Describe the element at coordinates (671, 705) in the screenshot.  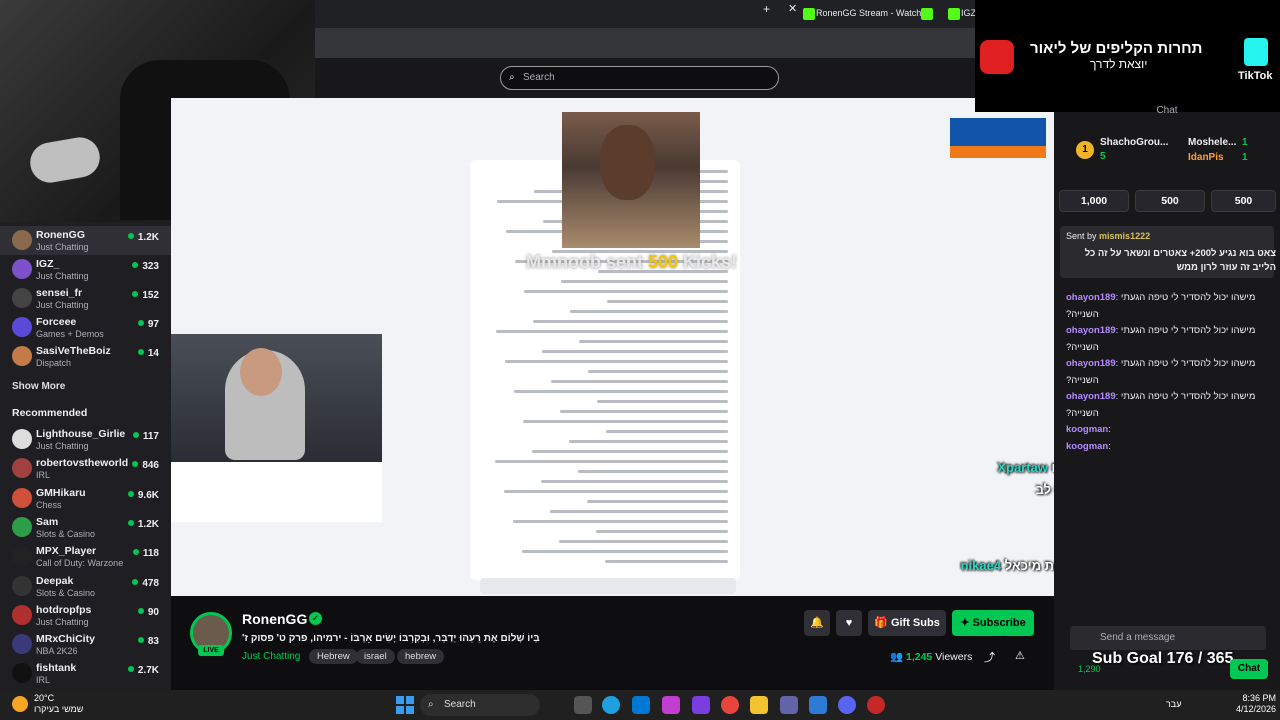
I see `copilot-icon` at that location.